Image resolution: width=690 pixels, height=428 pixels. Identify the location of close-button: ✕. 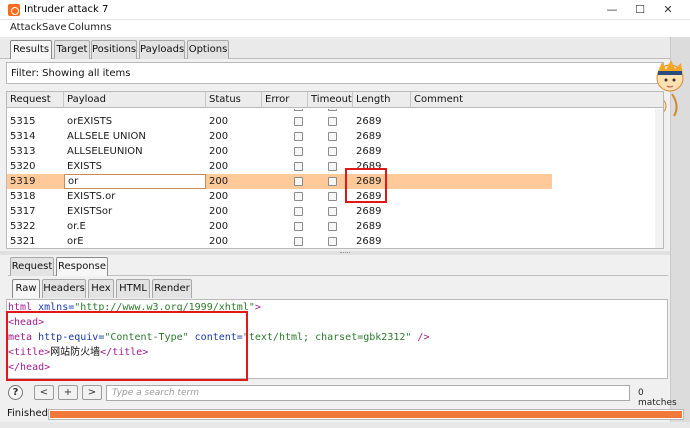
(668, 10).